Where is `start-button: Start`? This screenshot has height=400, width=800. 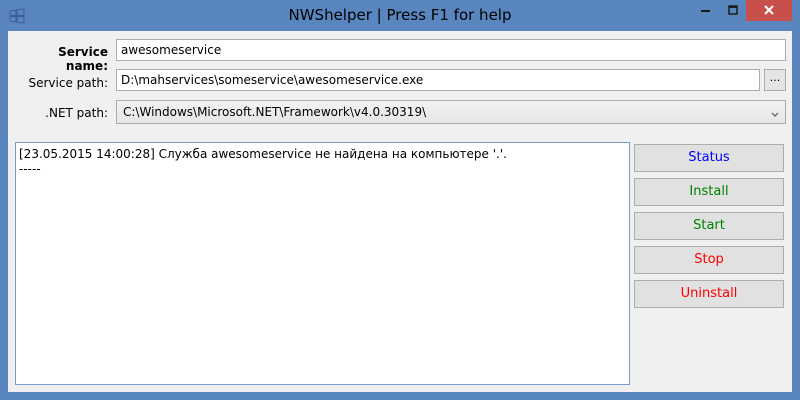 start-button: Start is located at coordinates (709, 226).